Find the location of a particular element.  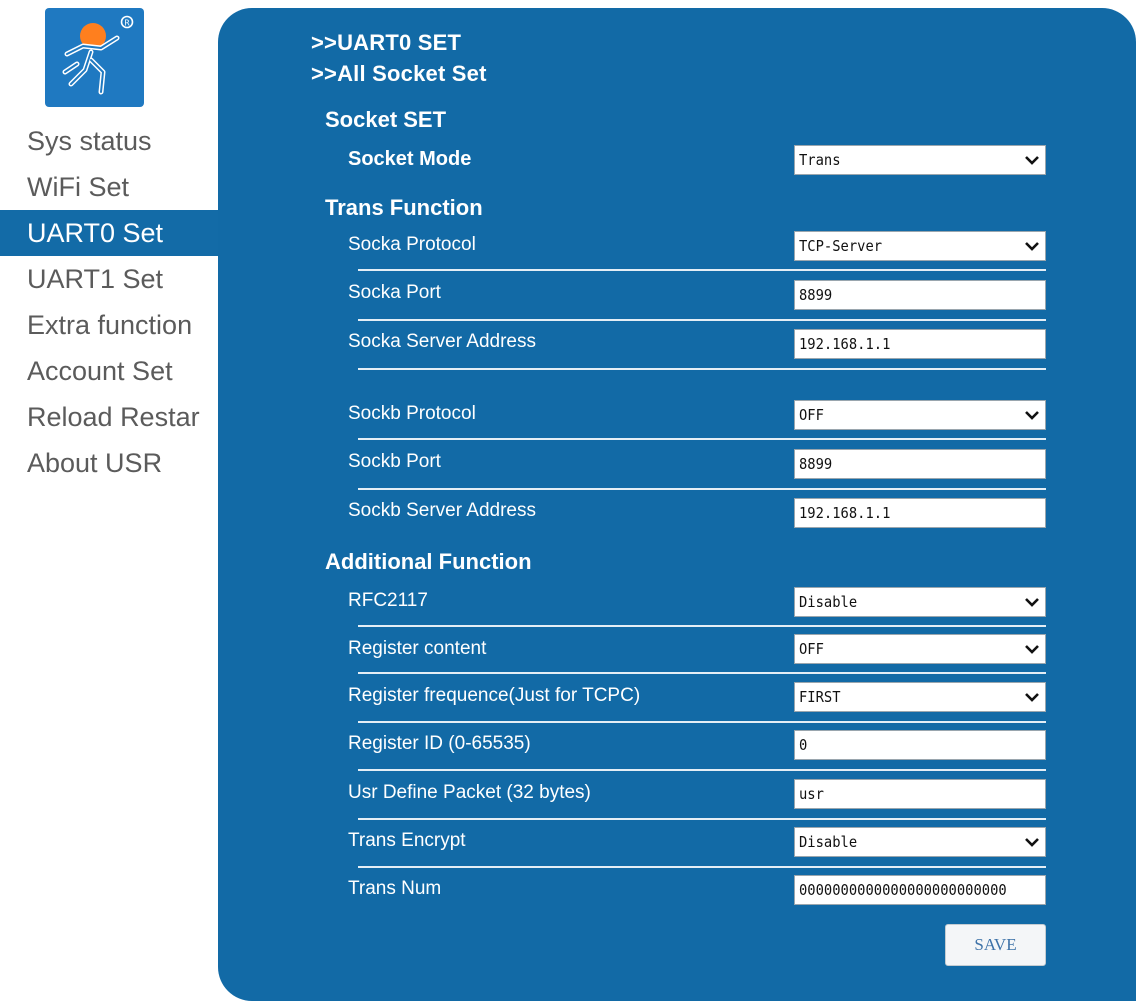

socka-protocol-select: TCP-Server is located at coordinates (920, 246).